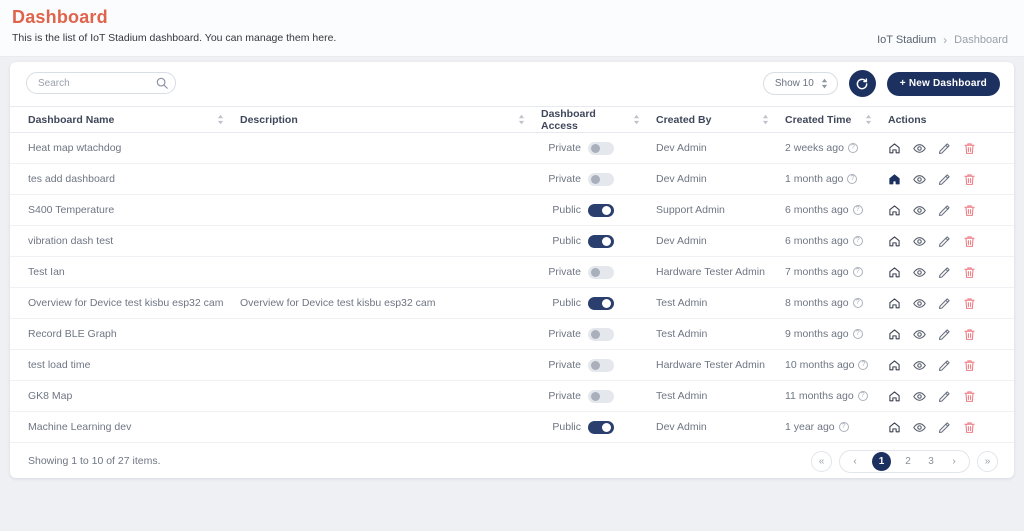 The height and width of the screenshot is (531, 1024). I want to click on page-button-3: 3, so click(931, 461).